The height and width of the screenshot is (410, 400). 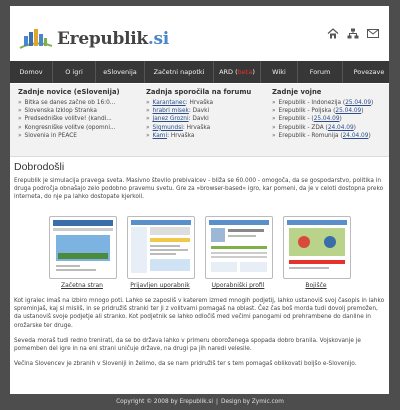 I want to click on forum-item: » Karantanec: Hrvaška, so click(x=180, y=103).